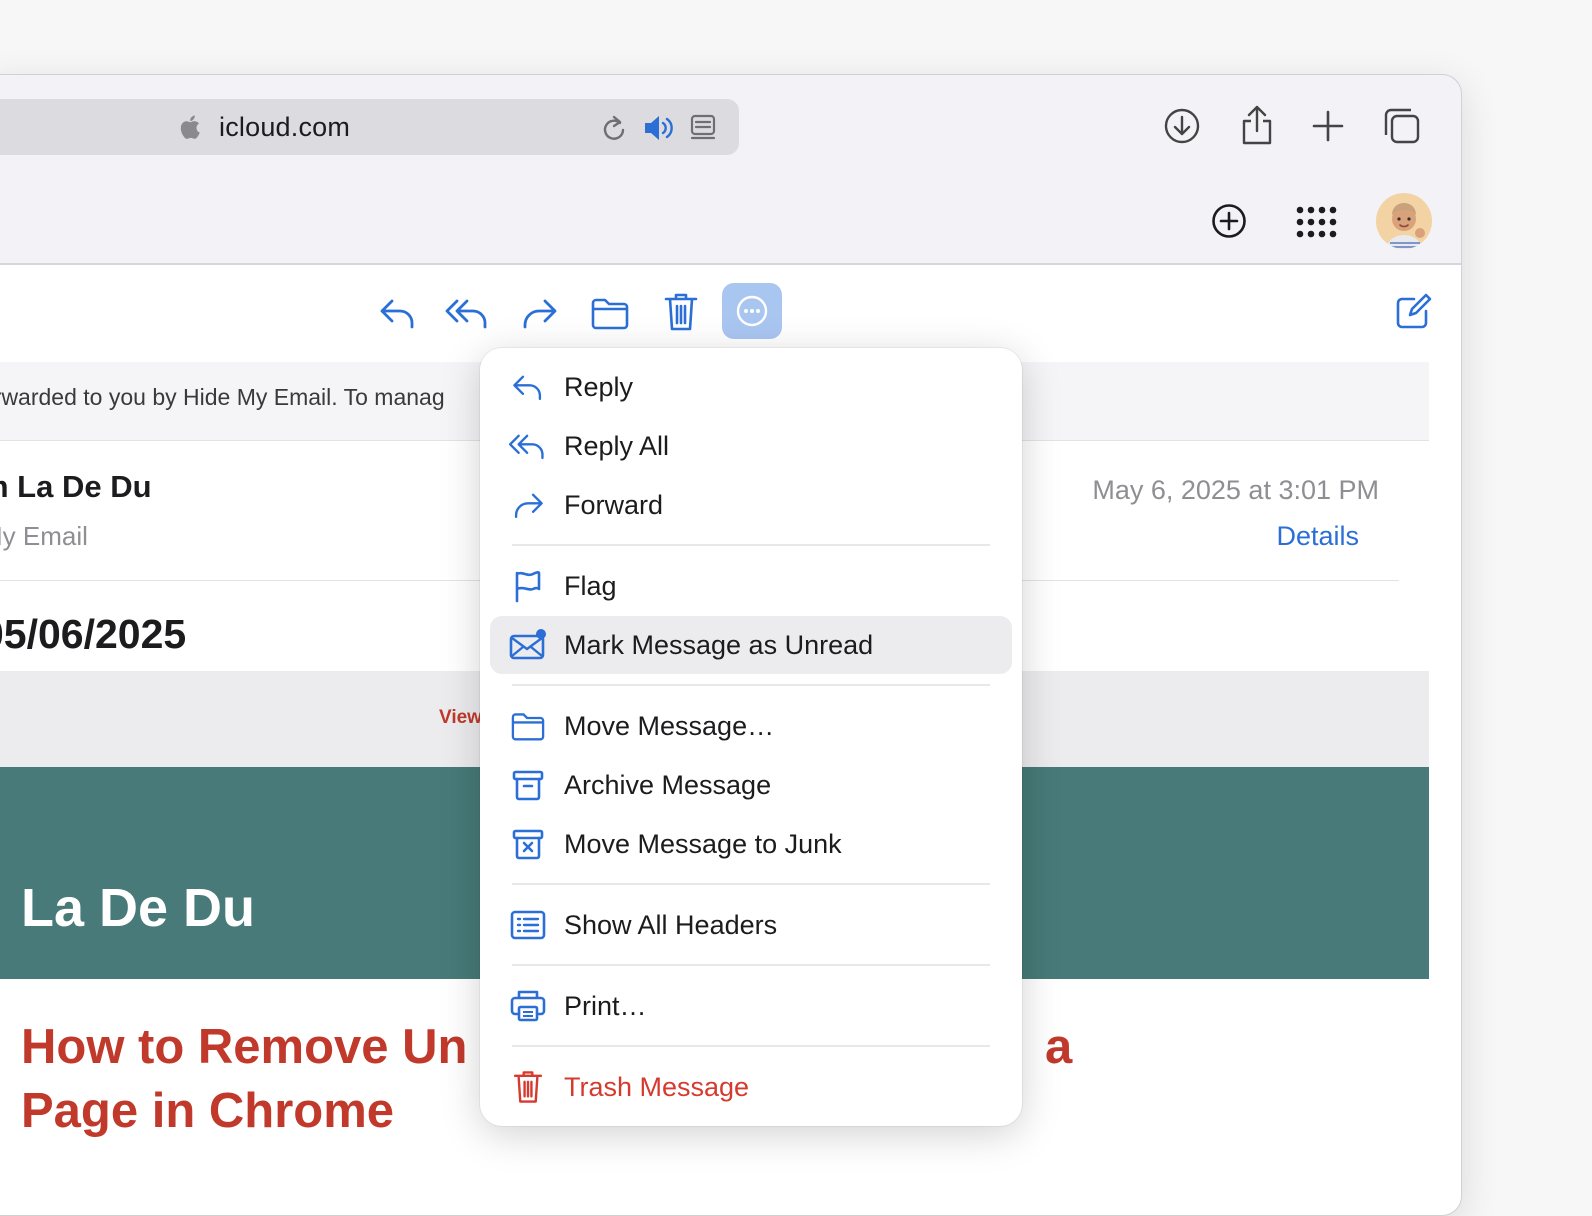  What do you see at coordinates (751, 446) in the screenshot?
I see `menu-item-reply-all: Reply All` at bounding box center [751, 446].